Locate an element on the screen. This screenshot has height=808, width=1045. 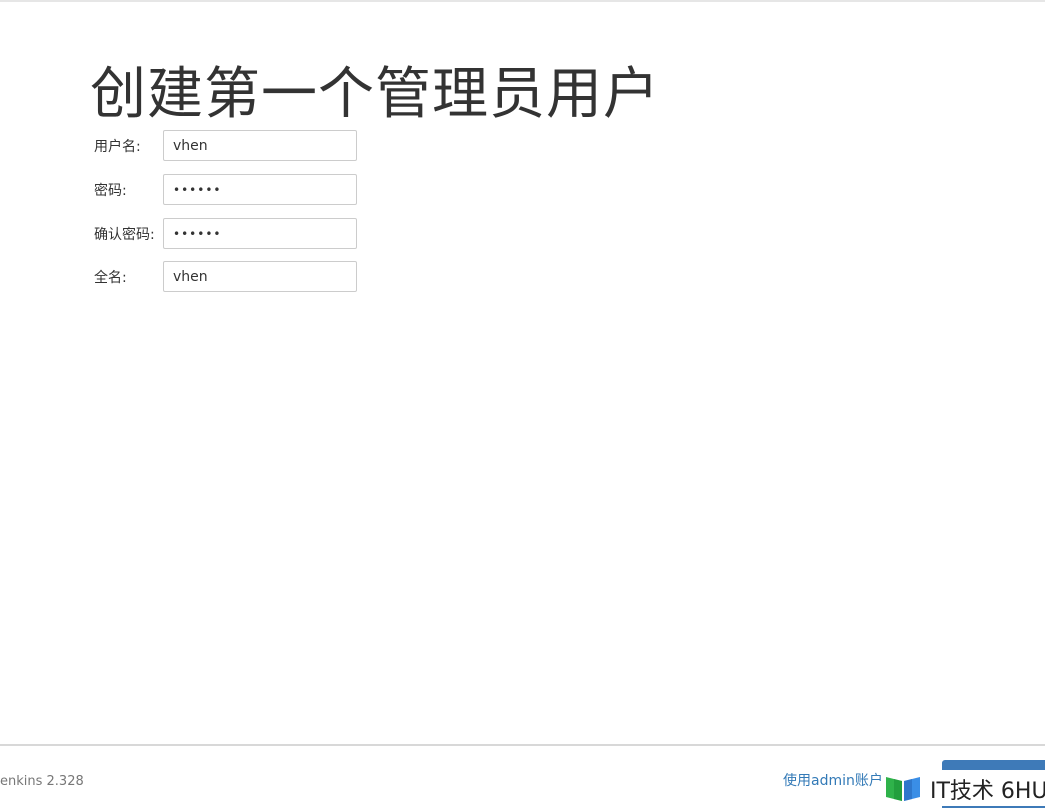
version-text: enkins 2.328 is located at coordinates (42, 781).